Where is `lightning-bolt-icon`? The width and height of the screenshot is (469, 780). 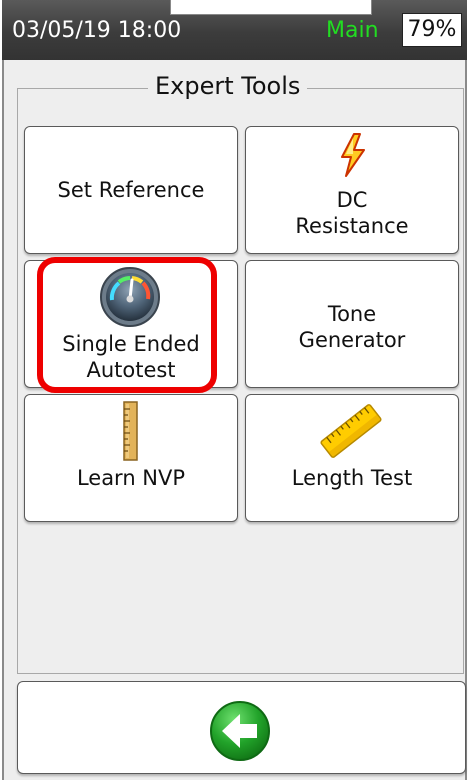 lightning-bolt-icon is located at coordinates (353, 155).